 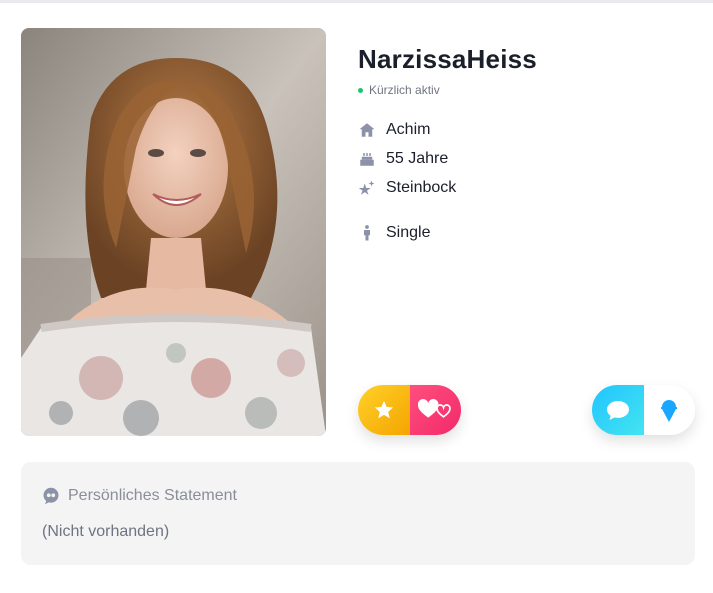 I want to click on home-icon, so click(x=367, y=130).